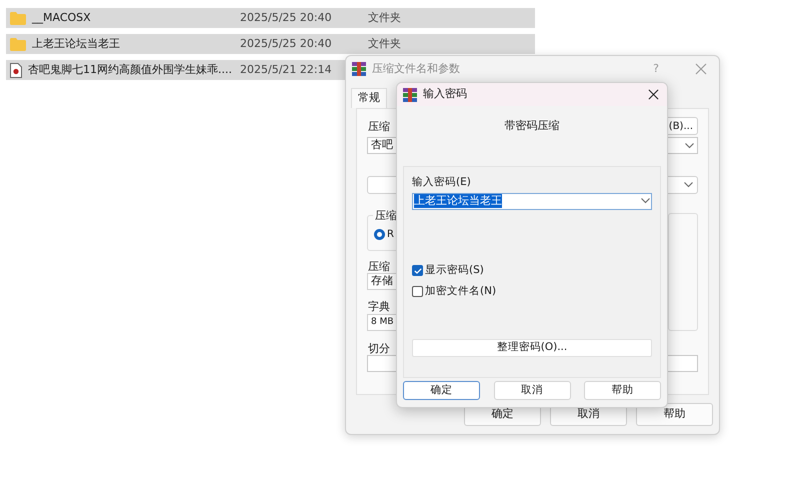 The height and width of the screenshot is (494, 800). What do you see at coordinates (416, 68) in the screenshot?
I see `window-title: 压缩文件名和参数` at bounding box center [416, 68].